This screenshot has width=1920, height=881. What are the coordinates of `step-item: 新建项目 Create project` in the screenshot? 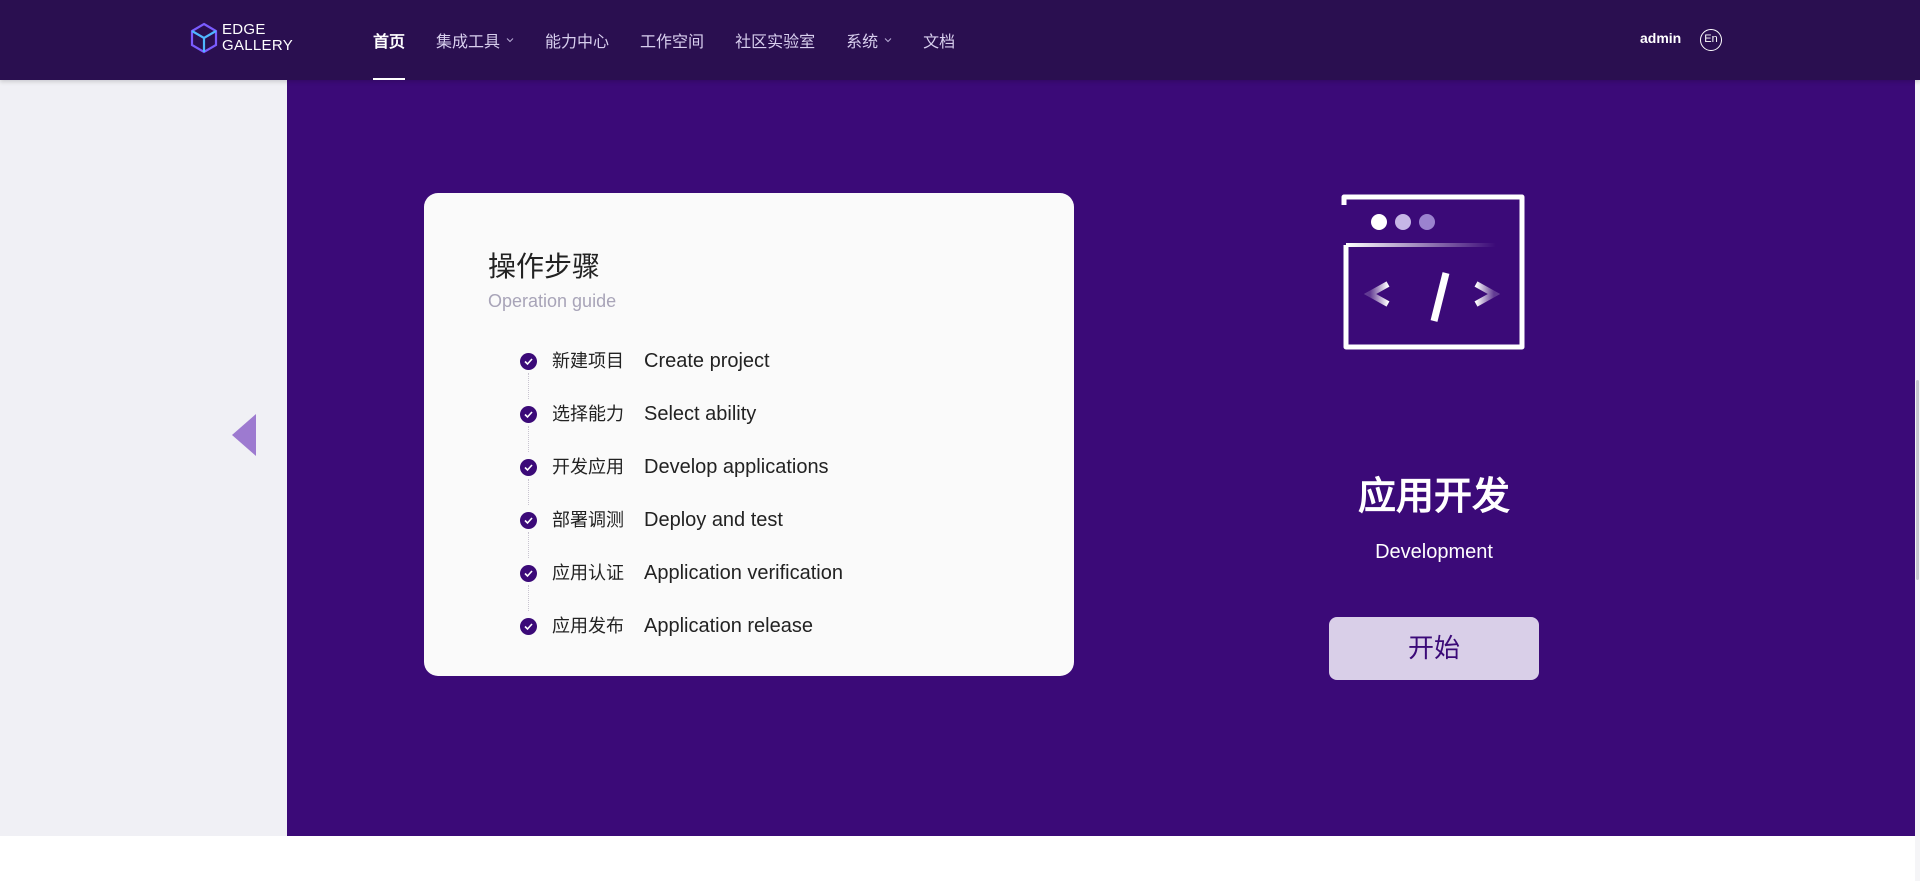 It's located at (681, 375).